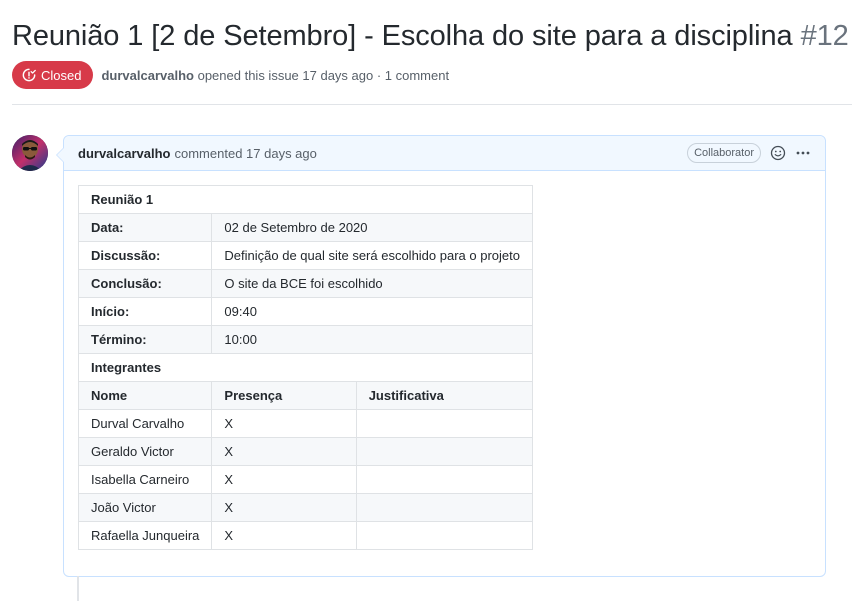 Image resolution: width=852 pixels, height=601 pixels. I want to click on member-name: Rafaella Junqueira, so click(145, 535).